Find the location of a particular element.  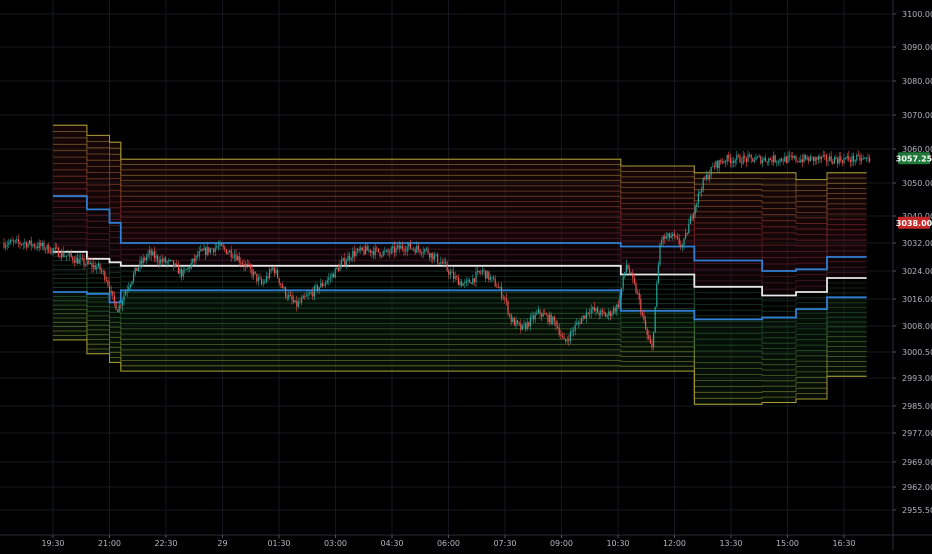

y-tick-label: 3000.50 is located at coordinates (917, 352).